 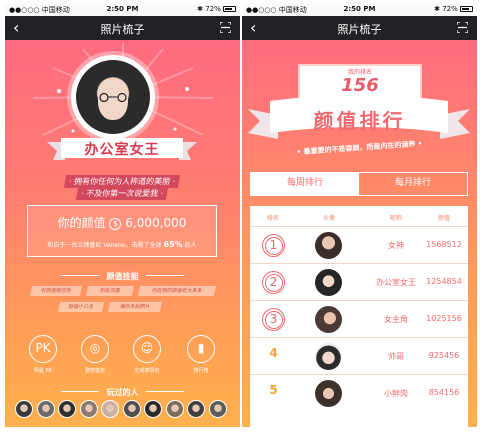 I want to click on profile-avatar, so click(x=113, y=97).